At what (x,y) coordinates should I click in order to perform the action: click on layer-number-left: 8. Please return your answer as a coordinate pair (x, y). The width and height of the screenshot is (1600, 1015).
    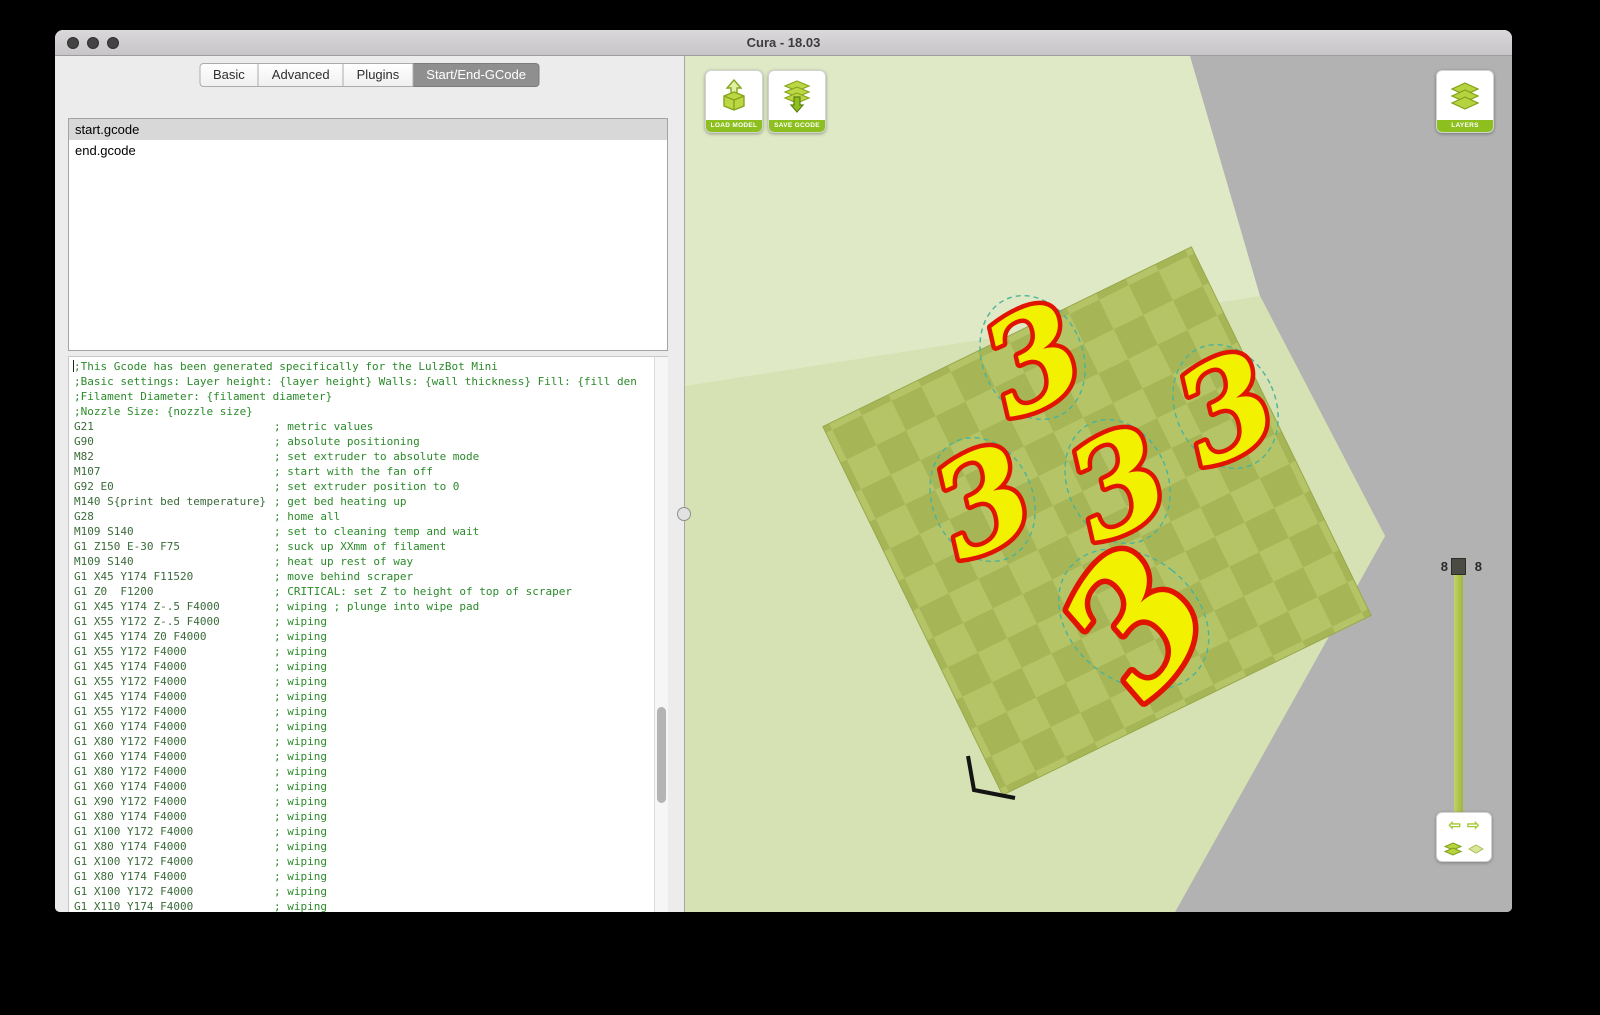
    Looking at the image, I should click on (1444, 566).